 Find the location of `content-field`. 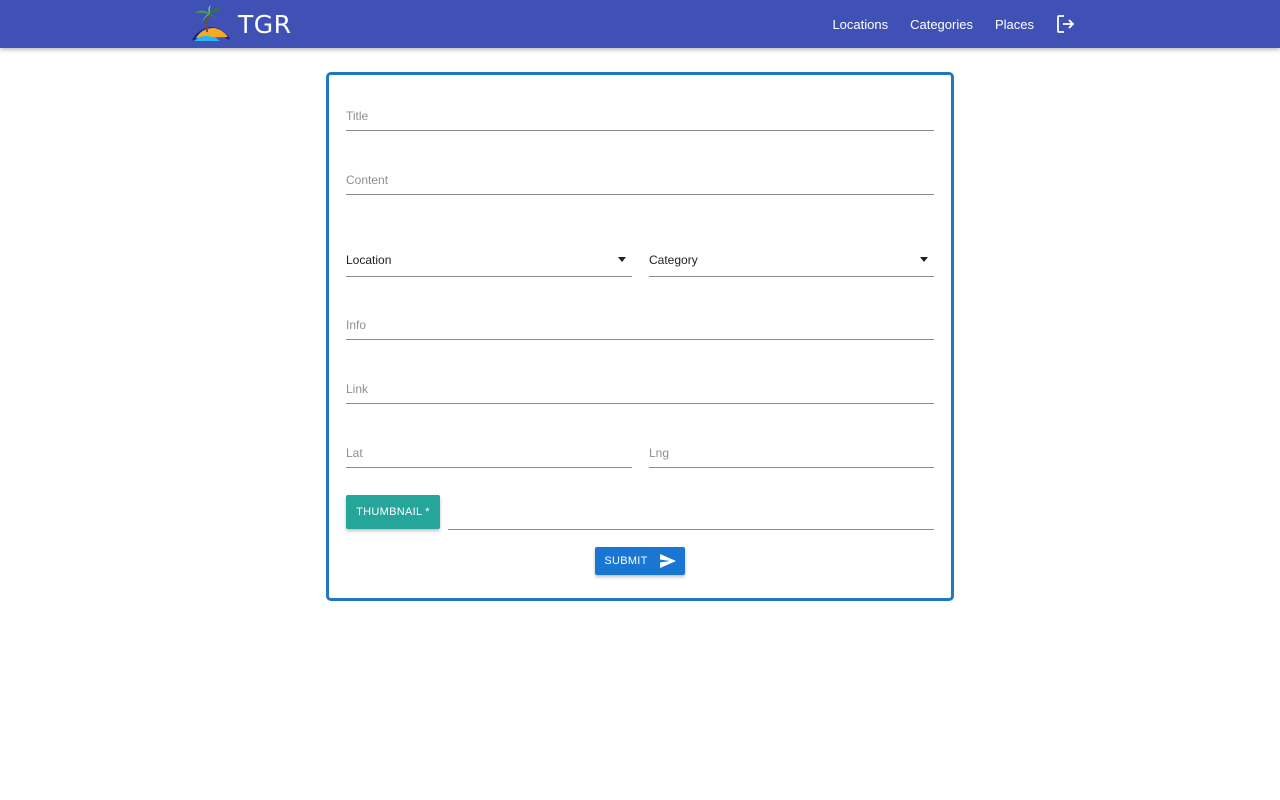

content-field is located at coordinates (640, 177).